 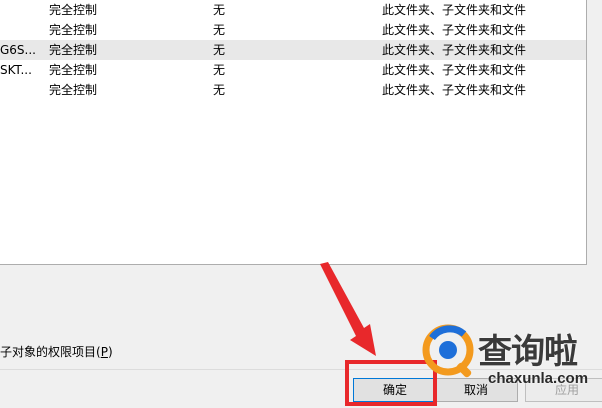 What do you see at coordinates (528, 352) in the screenshot?
I see `watermark-title: 查询啦` at bounding box center [528, 352].